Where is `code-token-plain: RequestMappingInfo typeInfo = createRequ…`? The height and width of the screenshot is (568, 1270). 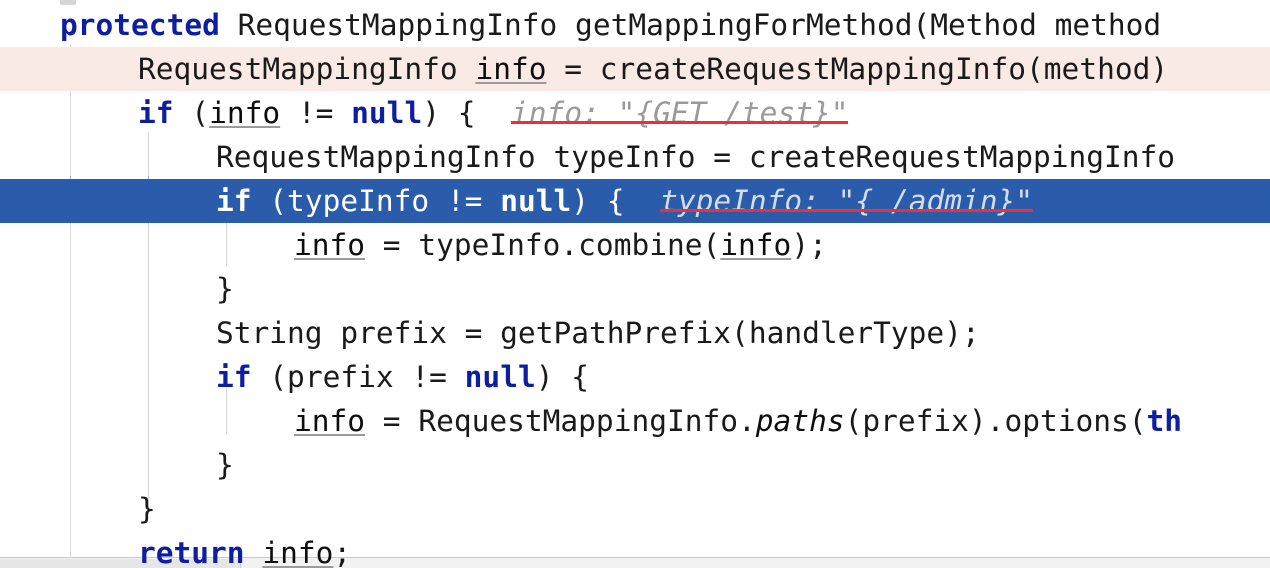
code-token-plain: RequestMappingInfo typeInfo = createRequ… is located at coordinates (696, 157).